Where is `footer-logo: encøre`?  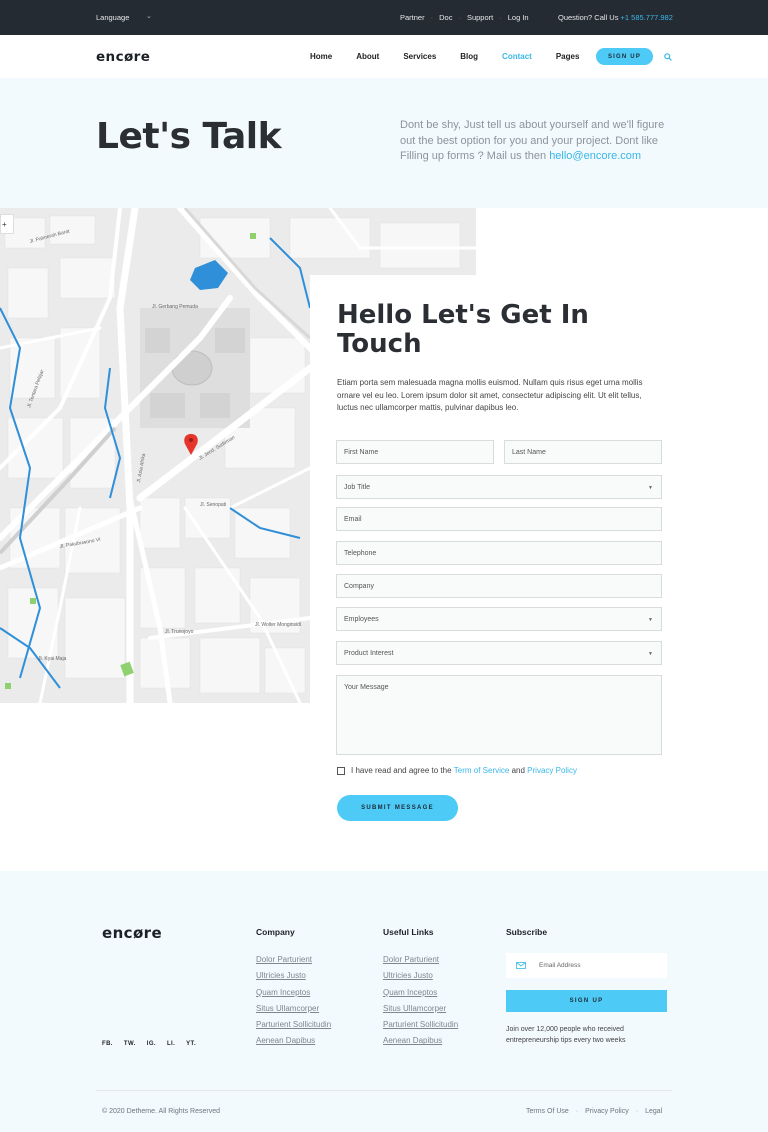
footer-logo: encøre is located at coordinates (132, 933).